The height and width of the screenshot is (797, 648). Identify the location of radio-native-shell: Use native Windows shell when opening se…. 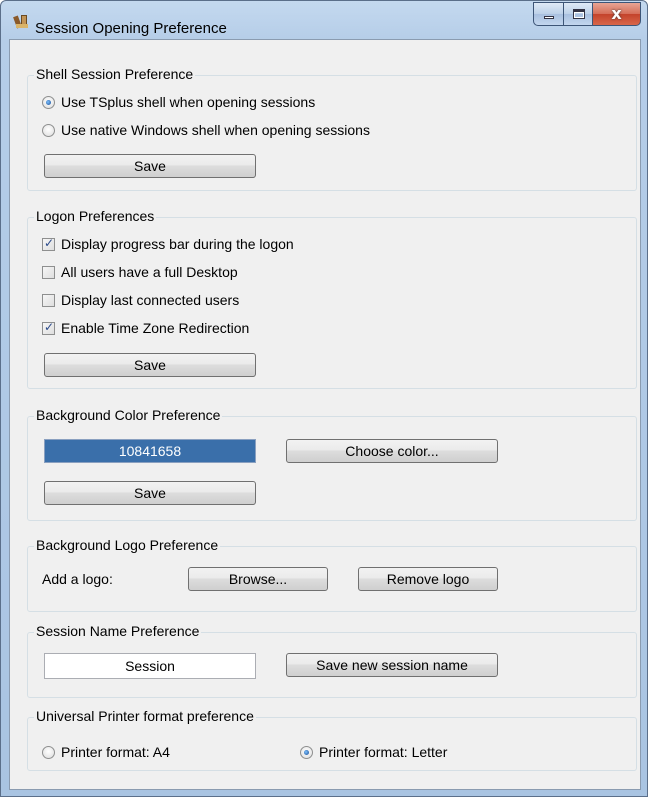
(206, 130).